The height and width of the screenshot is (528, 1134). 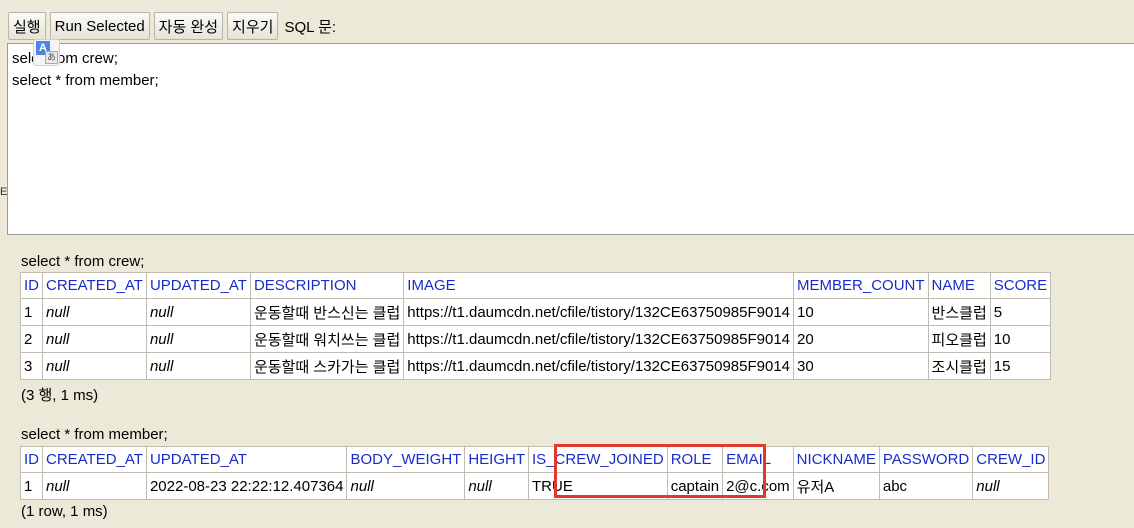 I want to click on table-cell: captain, so click(x=695, y=486).